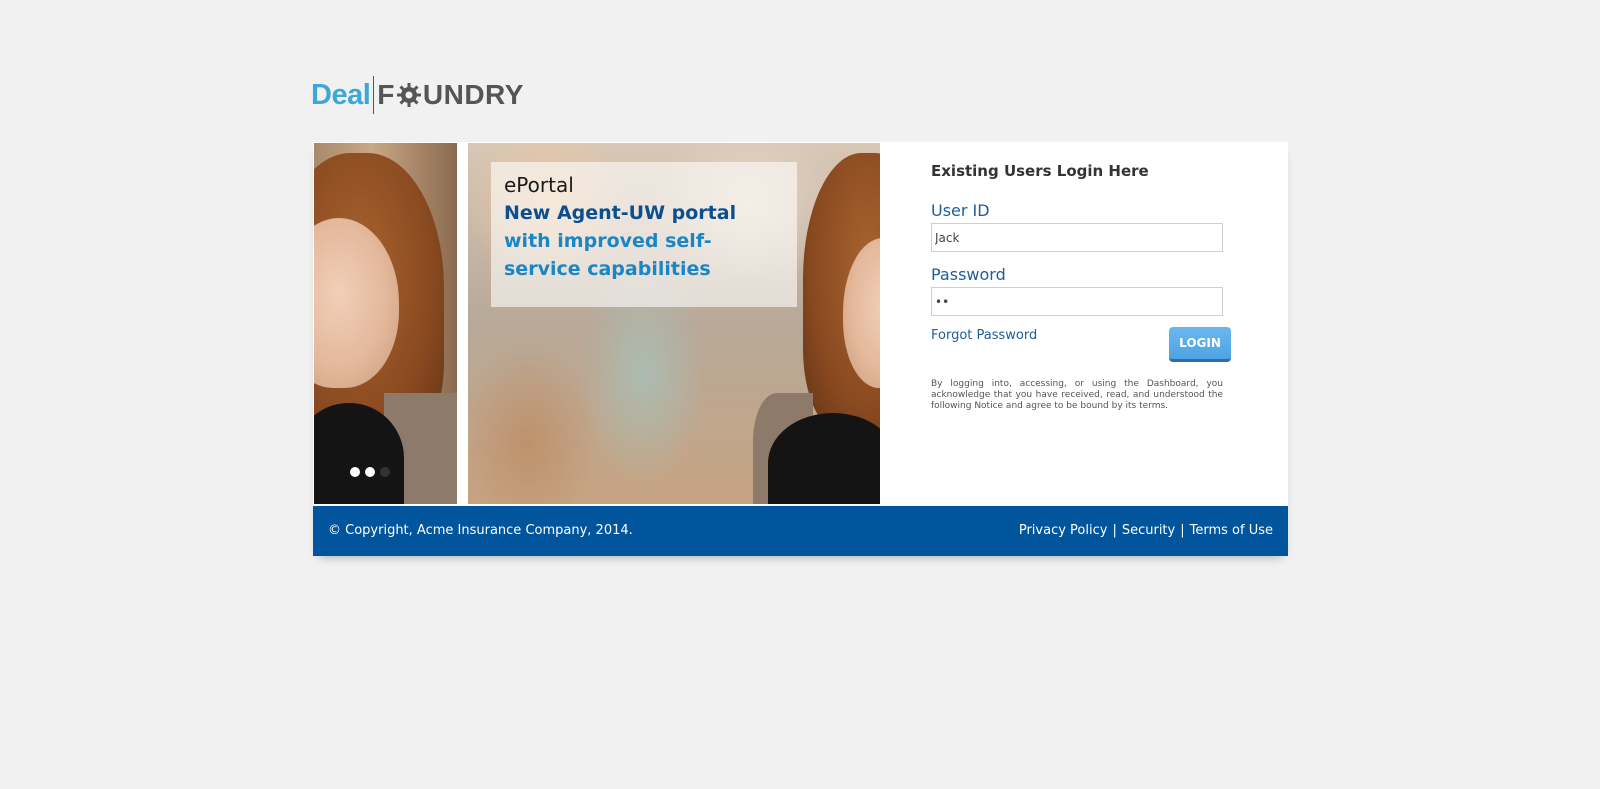  I want to click on password-input, so click(1077, 301).